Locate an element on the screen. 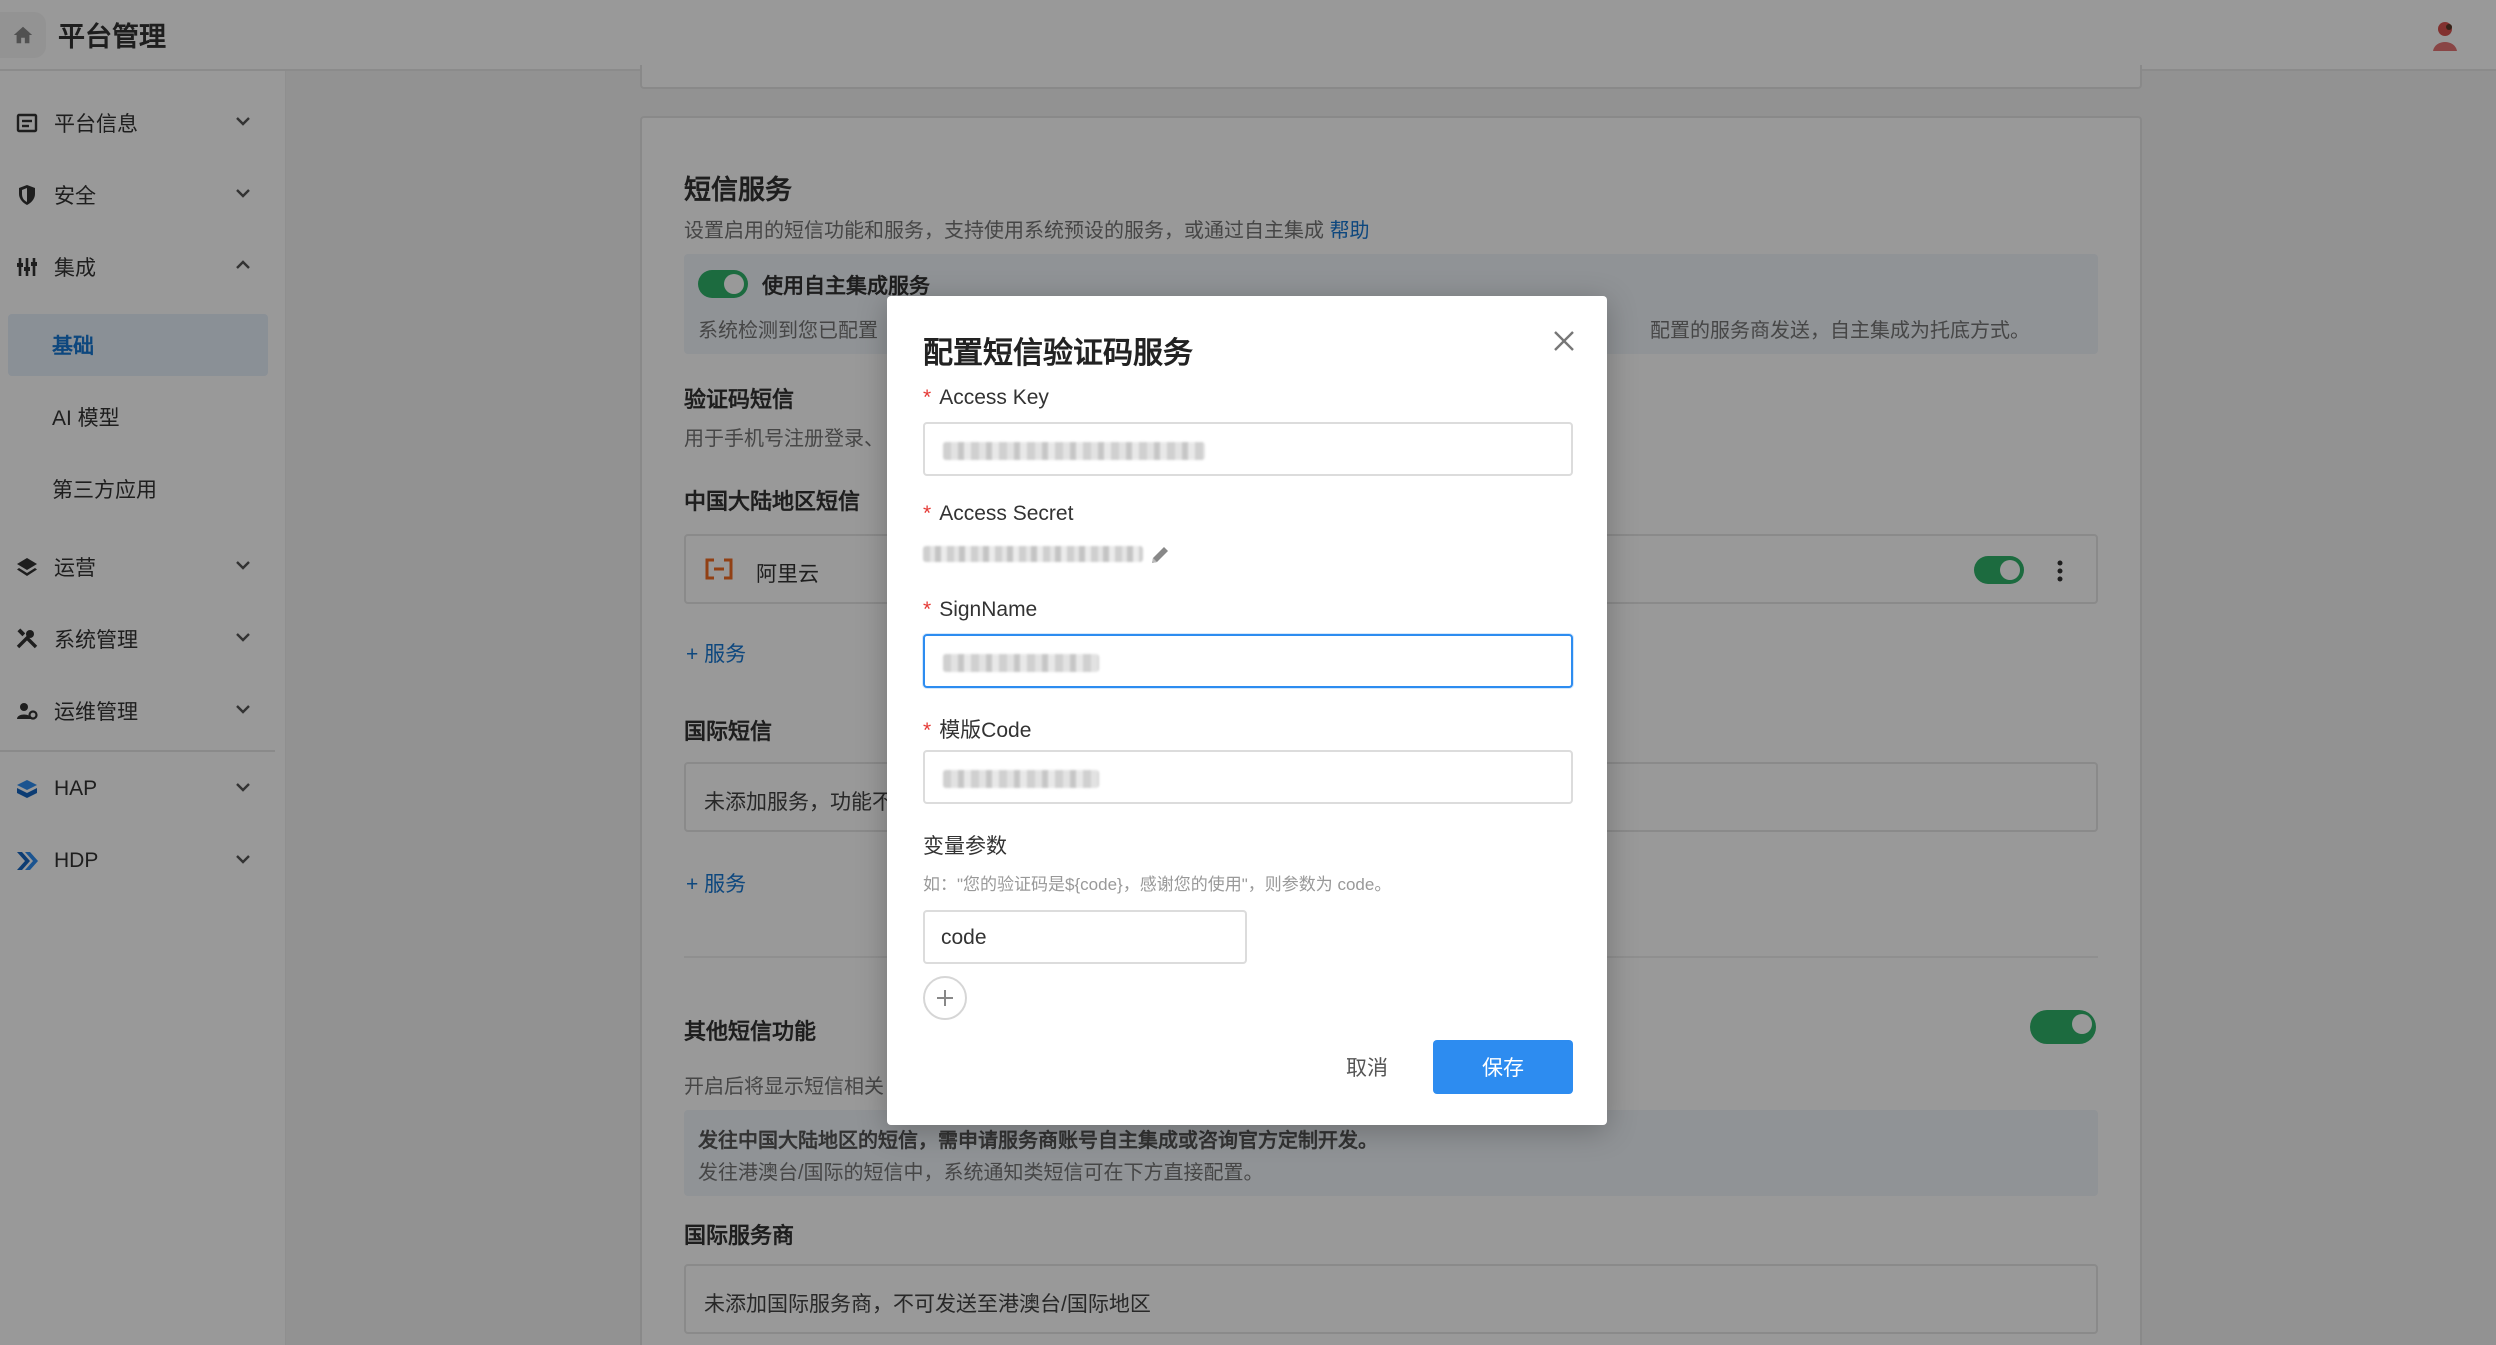 The height and width of the screenshot is (1345, 2496). access-key-input is located at coordinates (1248, 449).